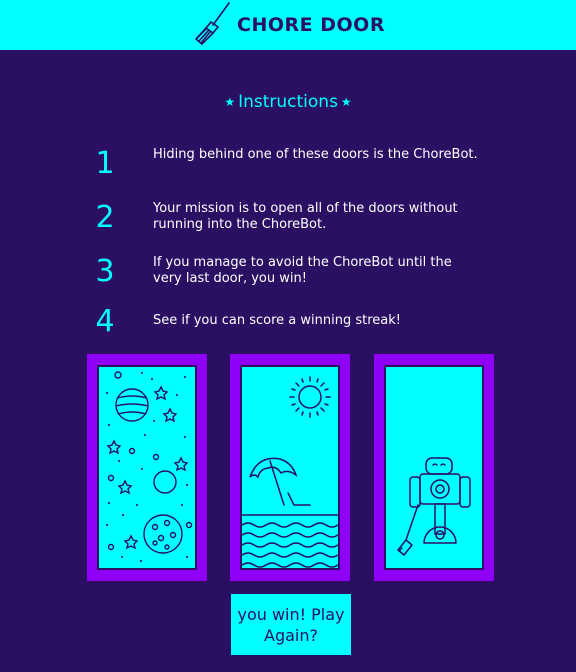 The height and width of the screenshot is (672, 576). I want to click on instructions-heading: ★ Instructions ★, so click(288, 102).